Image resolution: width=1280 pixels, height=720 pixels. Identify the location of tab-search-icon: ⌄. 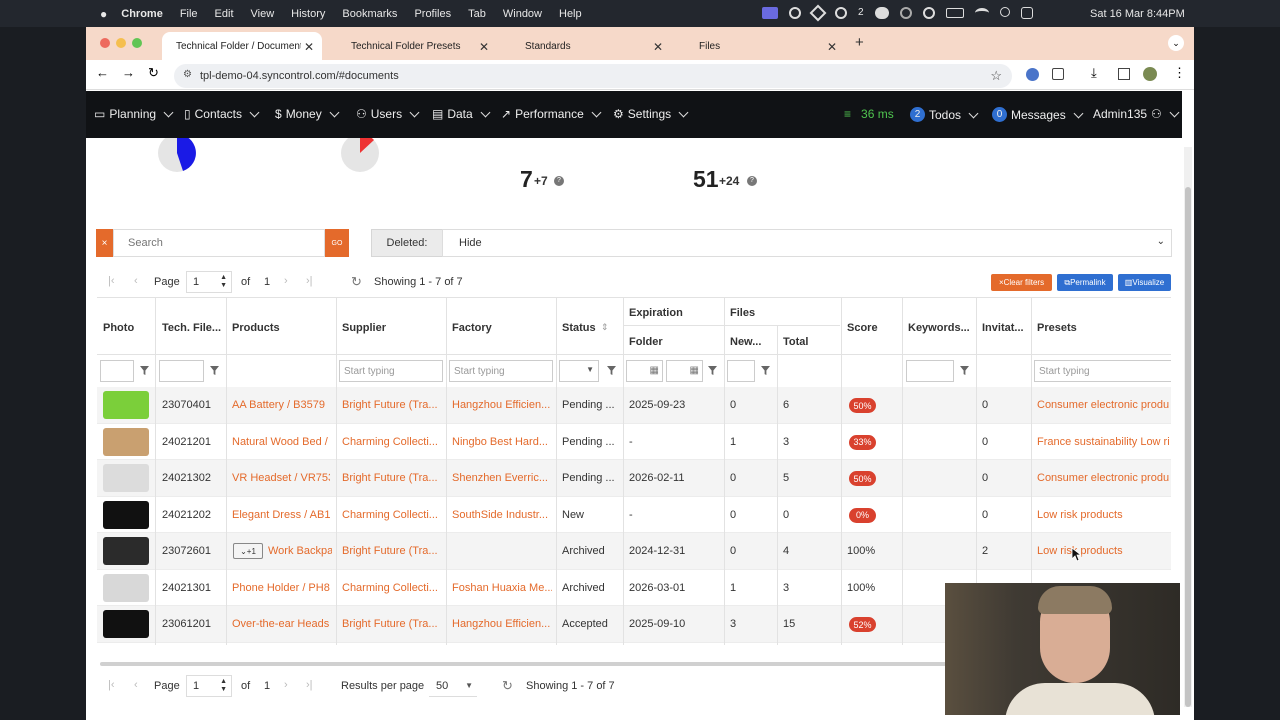
(1176, 43).